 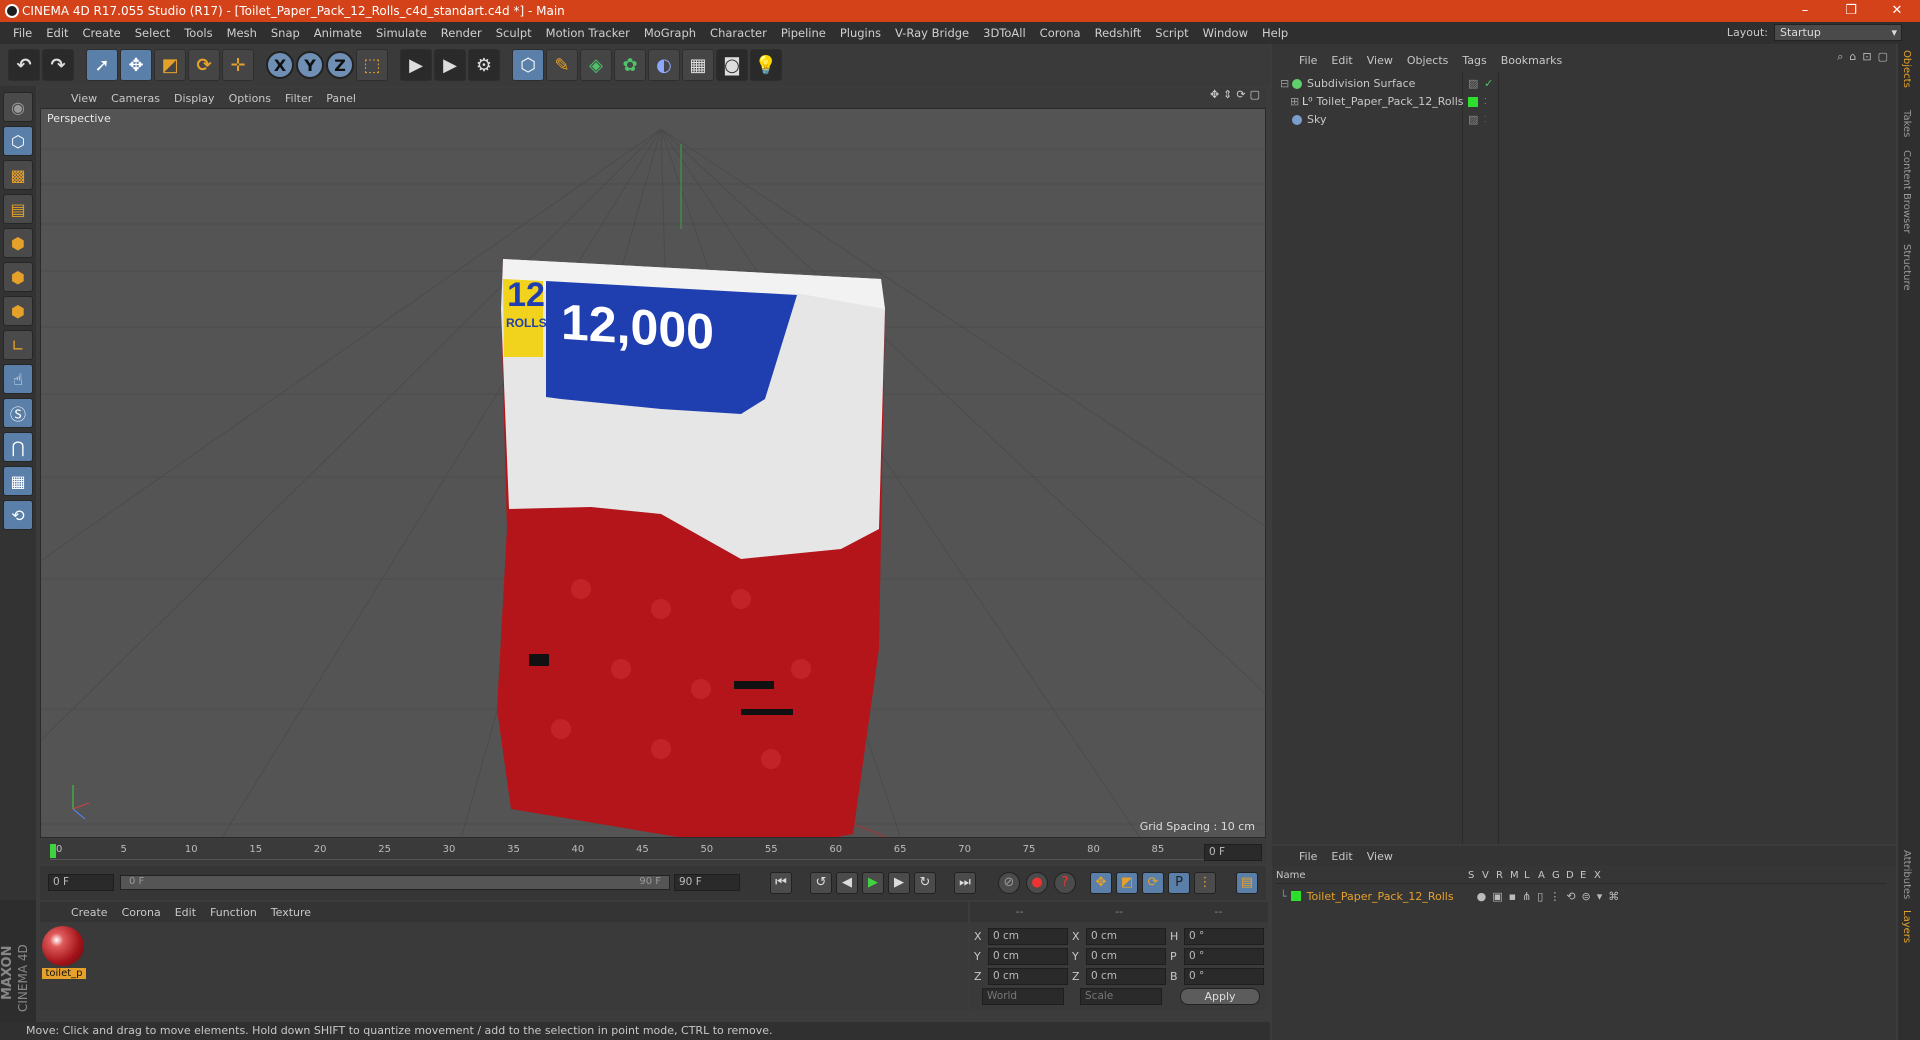 What do you see at coordinates (401, 33) in the screenshot?
I see `menu-simulate: Simulate` at bounding box center [401, 33].